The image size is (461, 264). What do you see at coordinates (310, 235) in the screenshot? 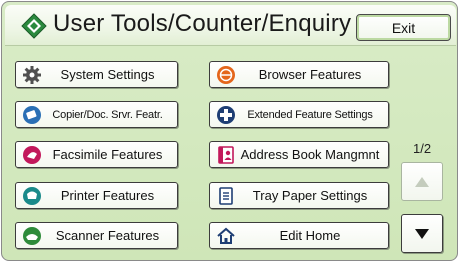
I see `edit-home-label: Edit Home` at bounding box center [310, 235].